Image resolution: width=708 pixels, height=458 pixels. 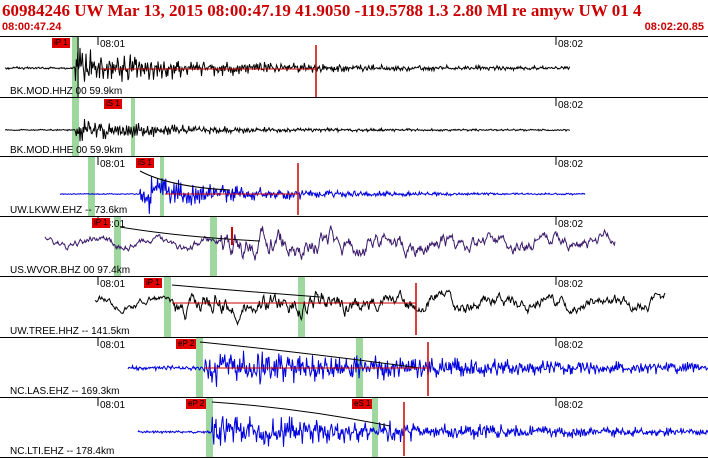 I want to click on trace-panel-bk-mod-hhe: 08:02 iS 1 BK.MOD.HHE 00 59.9km, so click(x=354, y=127).